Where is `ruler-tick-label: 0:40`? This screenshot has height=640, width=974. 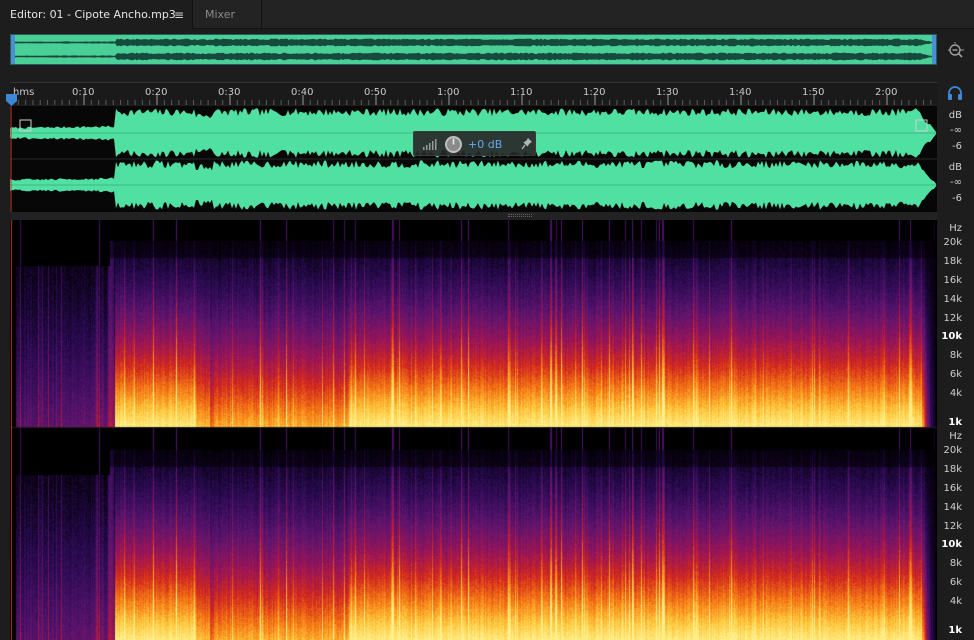
ruler-tick-label: 0:40 is located at coordinates (302, 92).